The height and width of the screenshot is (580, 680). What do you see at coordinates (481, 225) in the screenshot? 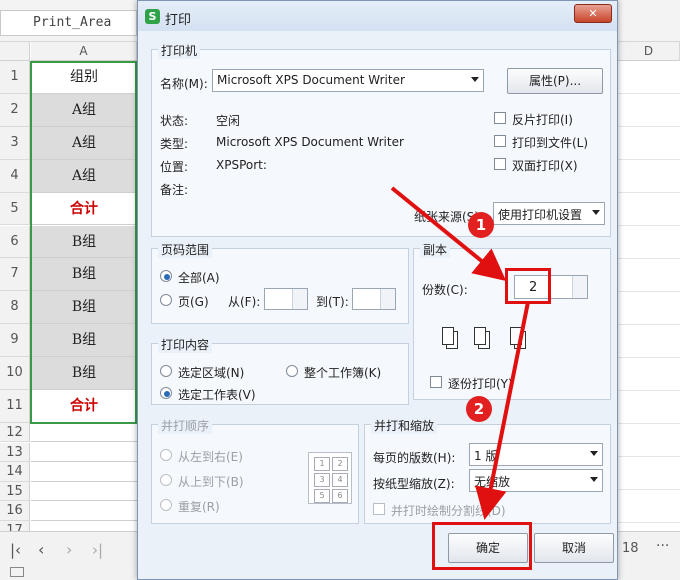
I see `step-marker-1: 1` at bounding box center [481, 225].